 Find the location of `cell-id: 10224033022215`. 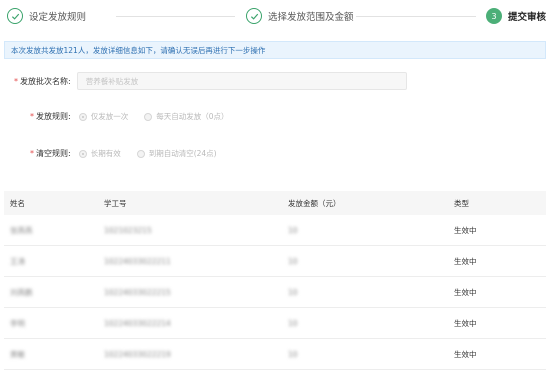

cell-id: 10224033022215 is located at coordinates (137, 292).